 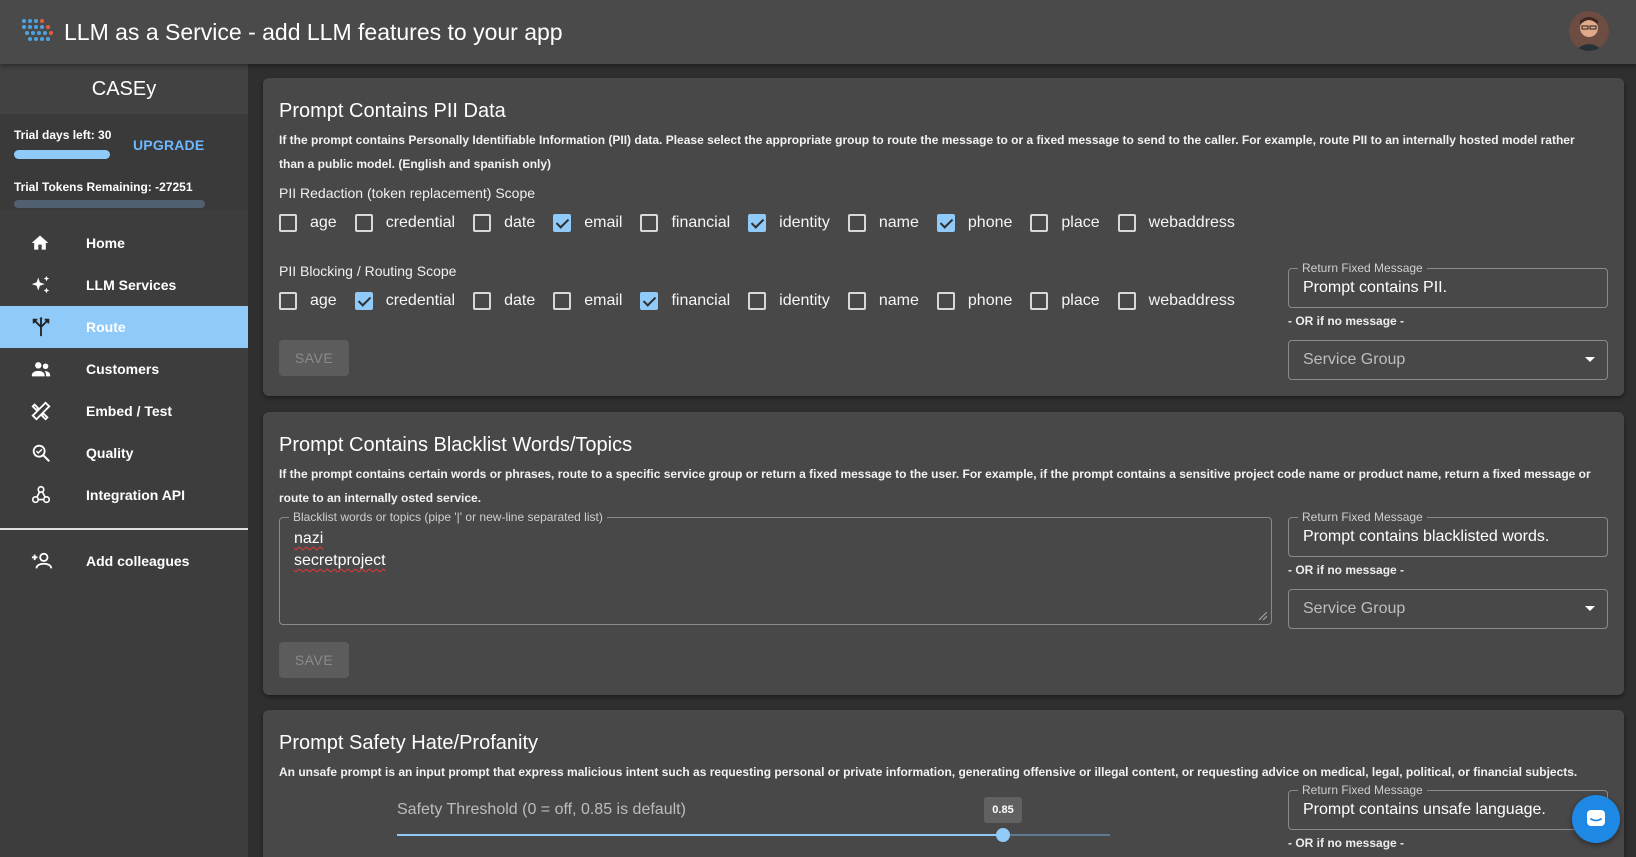 I want to click on route-icon, so click(x=43, y=327).